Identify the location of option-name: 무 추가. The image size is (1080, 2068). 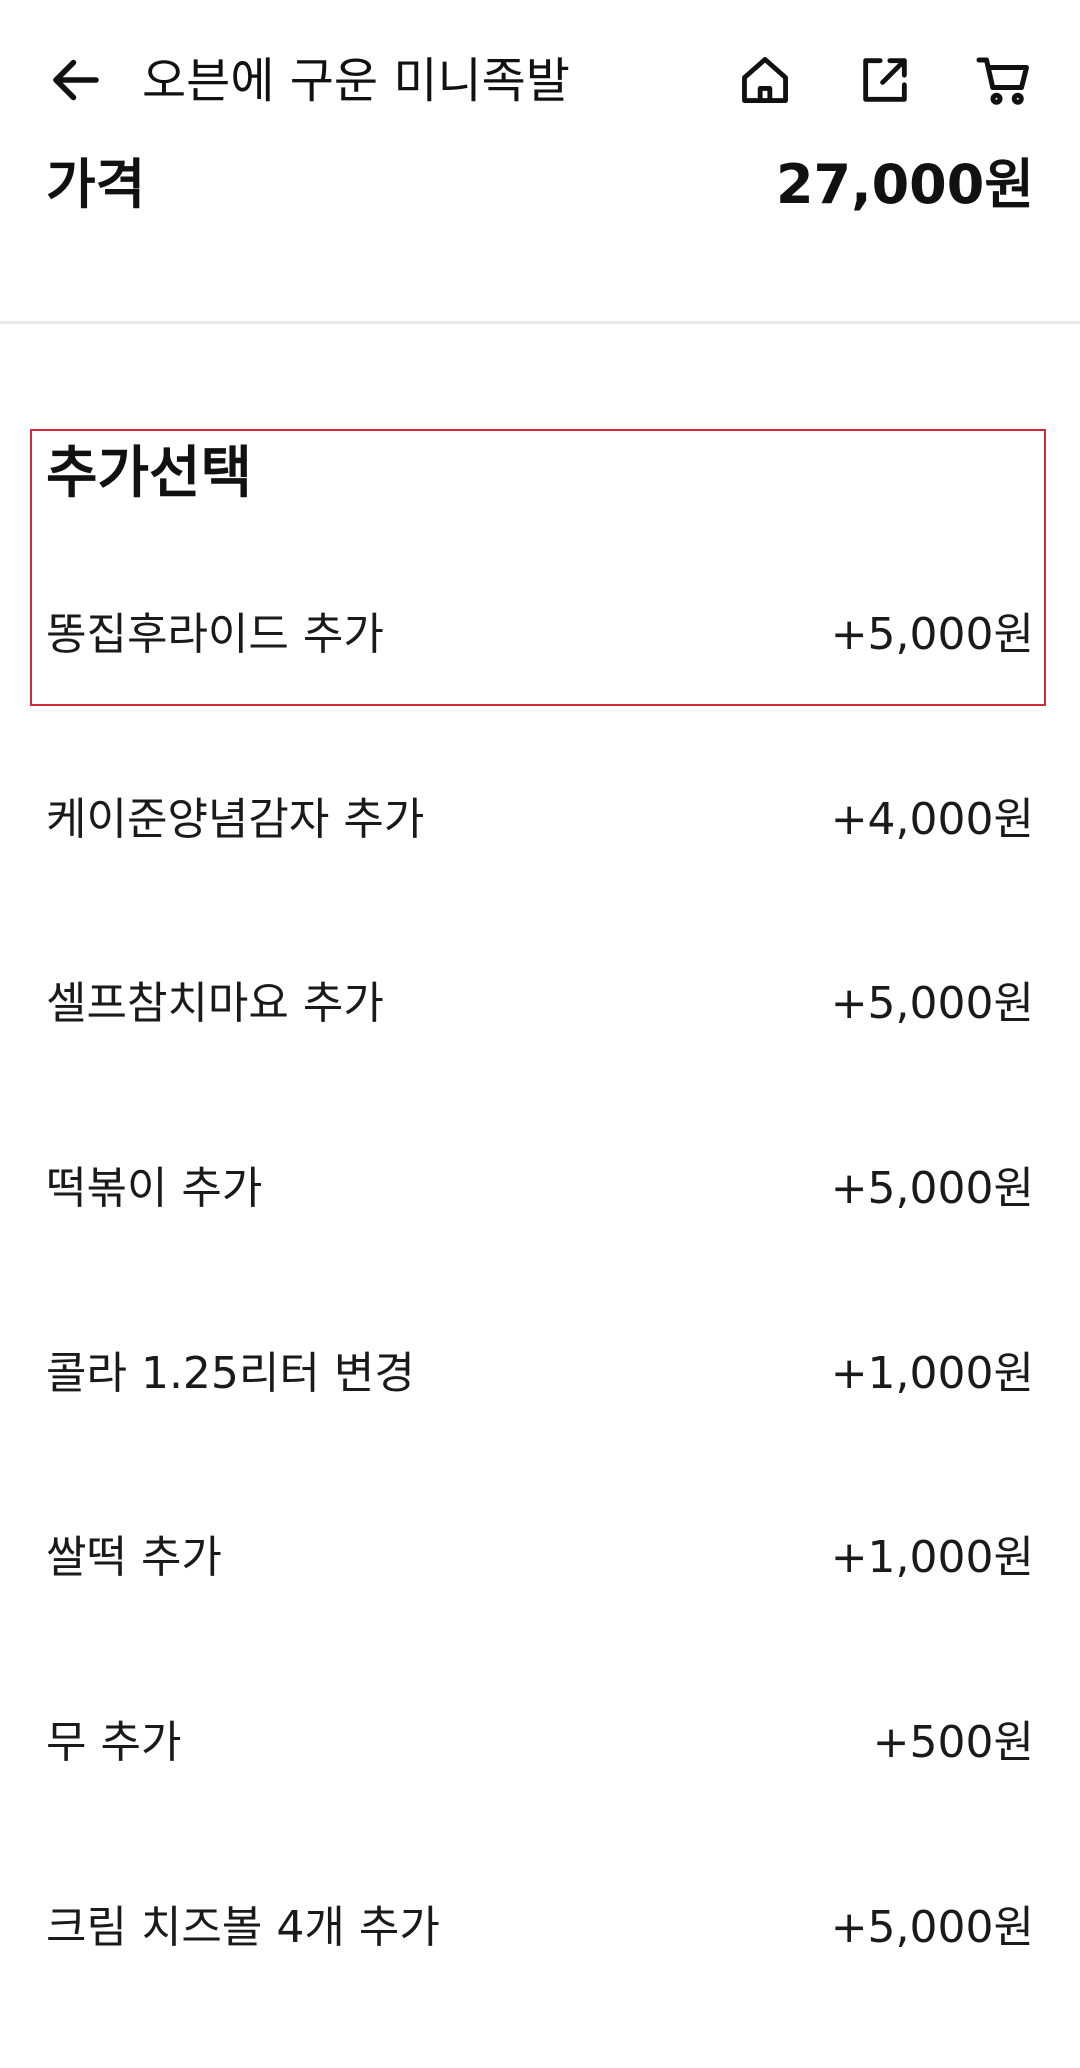
(114, 1743).